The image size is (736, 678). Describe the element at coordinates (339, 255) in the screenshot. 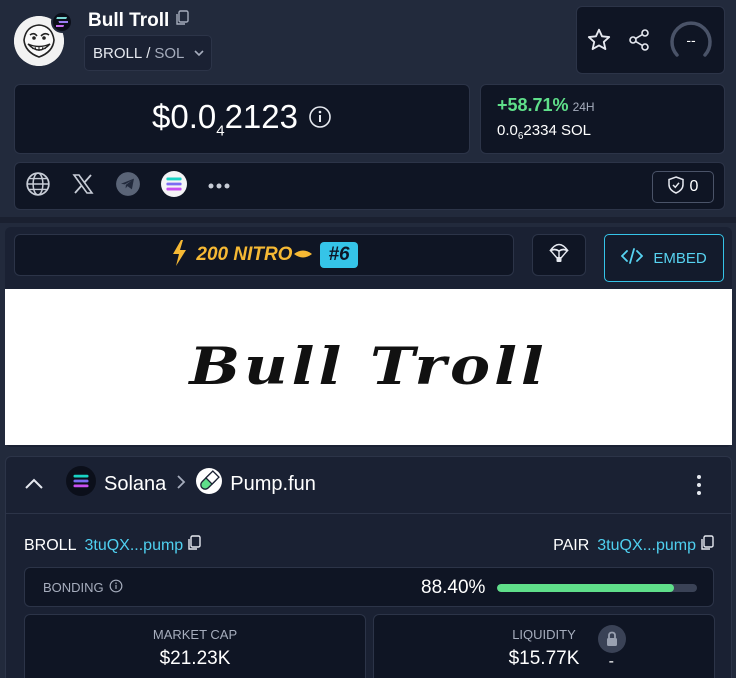

I see `boost-rank-badge: #6` at that location.